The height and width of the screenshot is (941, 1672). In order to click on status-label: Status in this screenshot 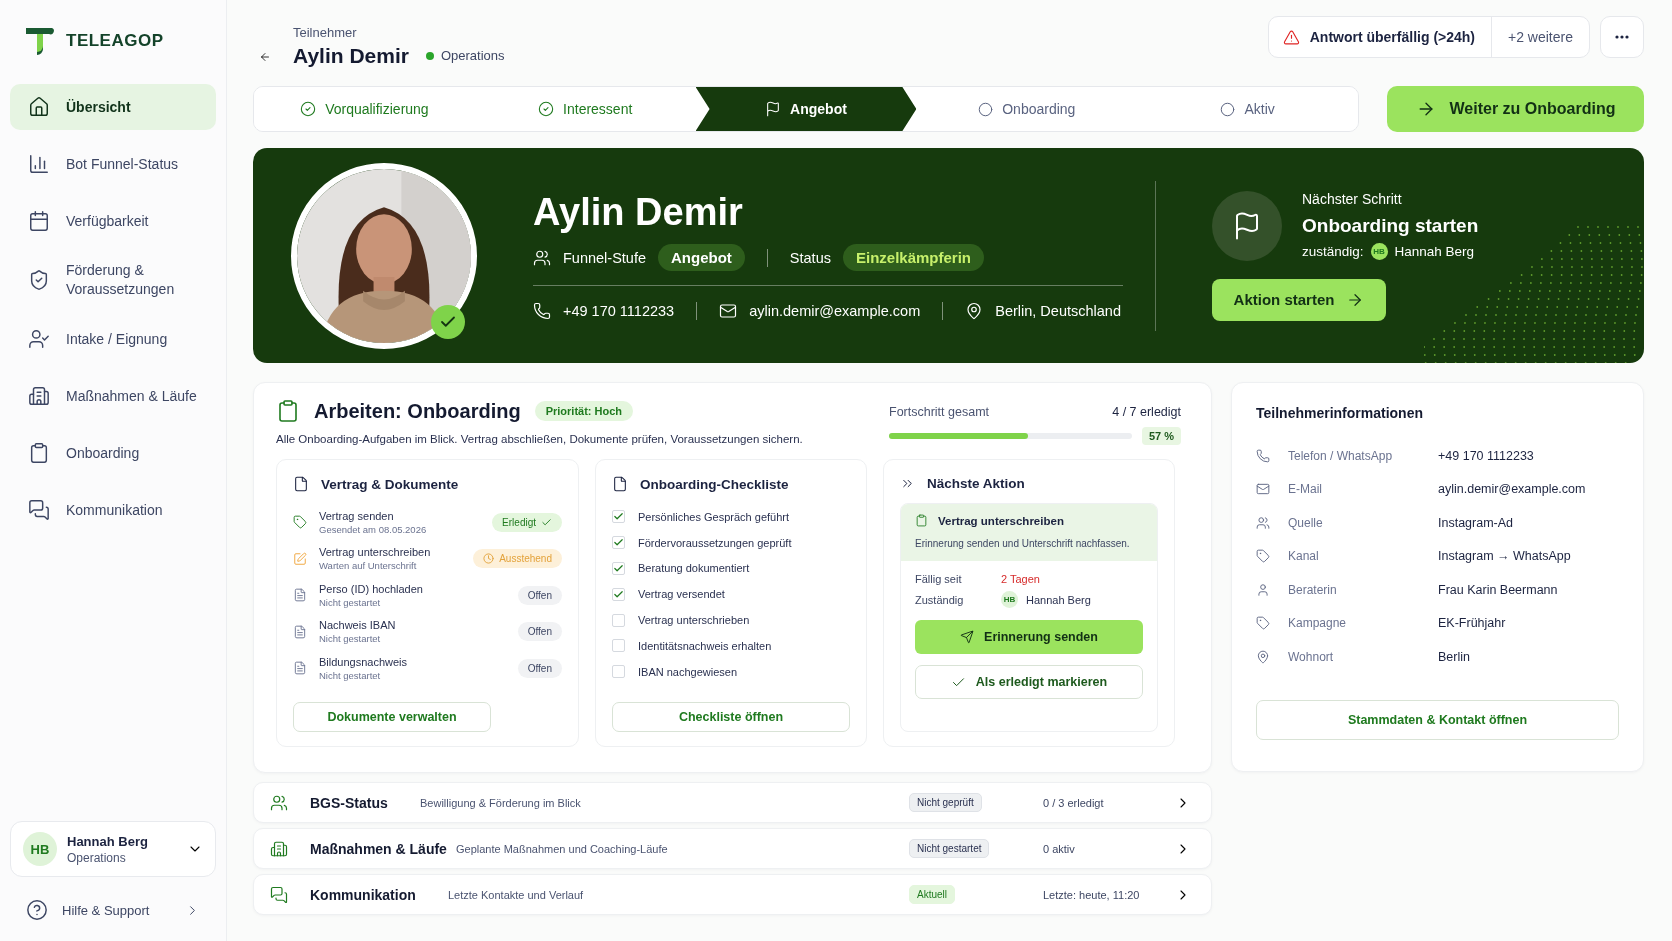, I will do `click(810, 257)`.